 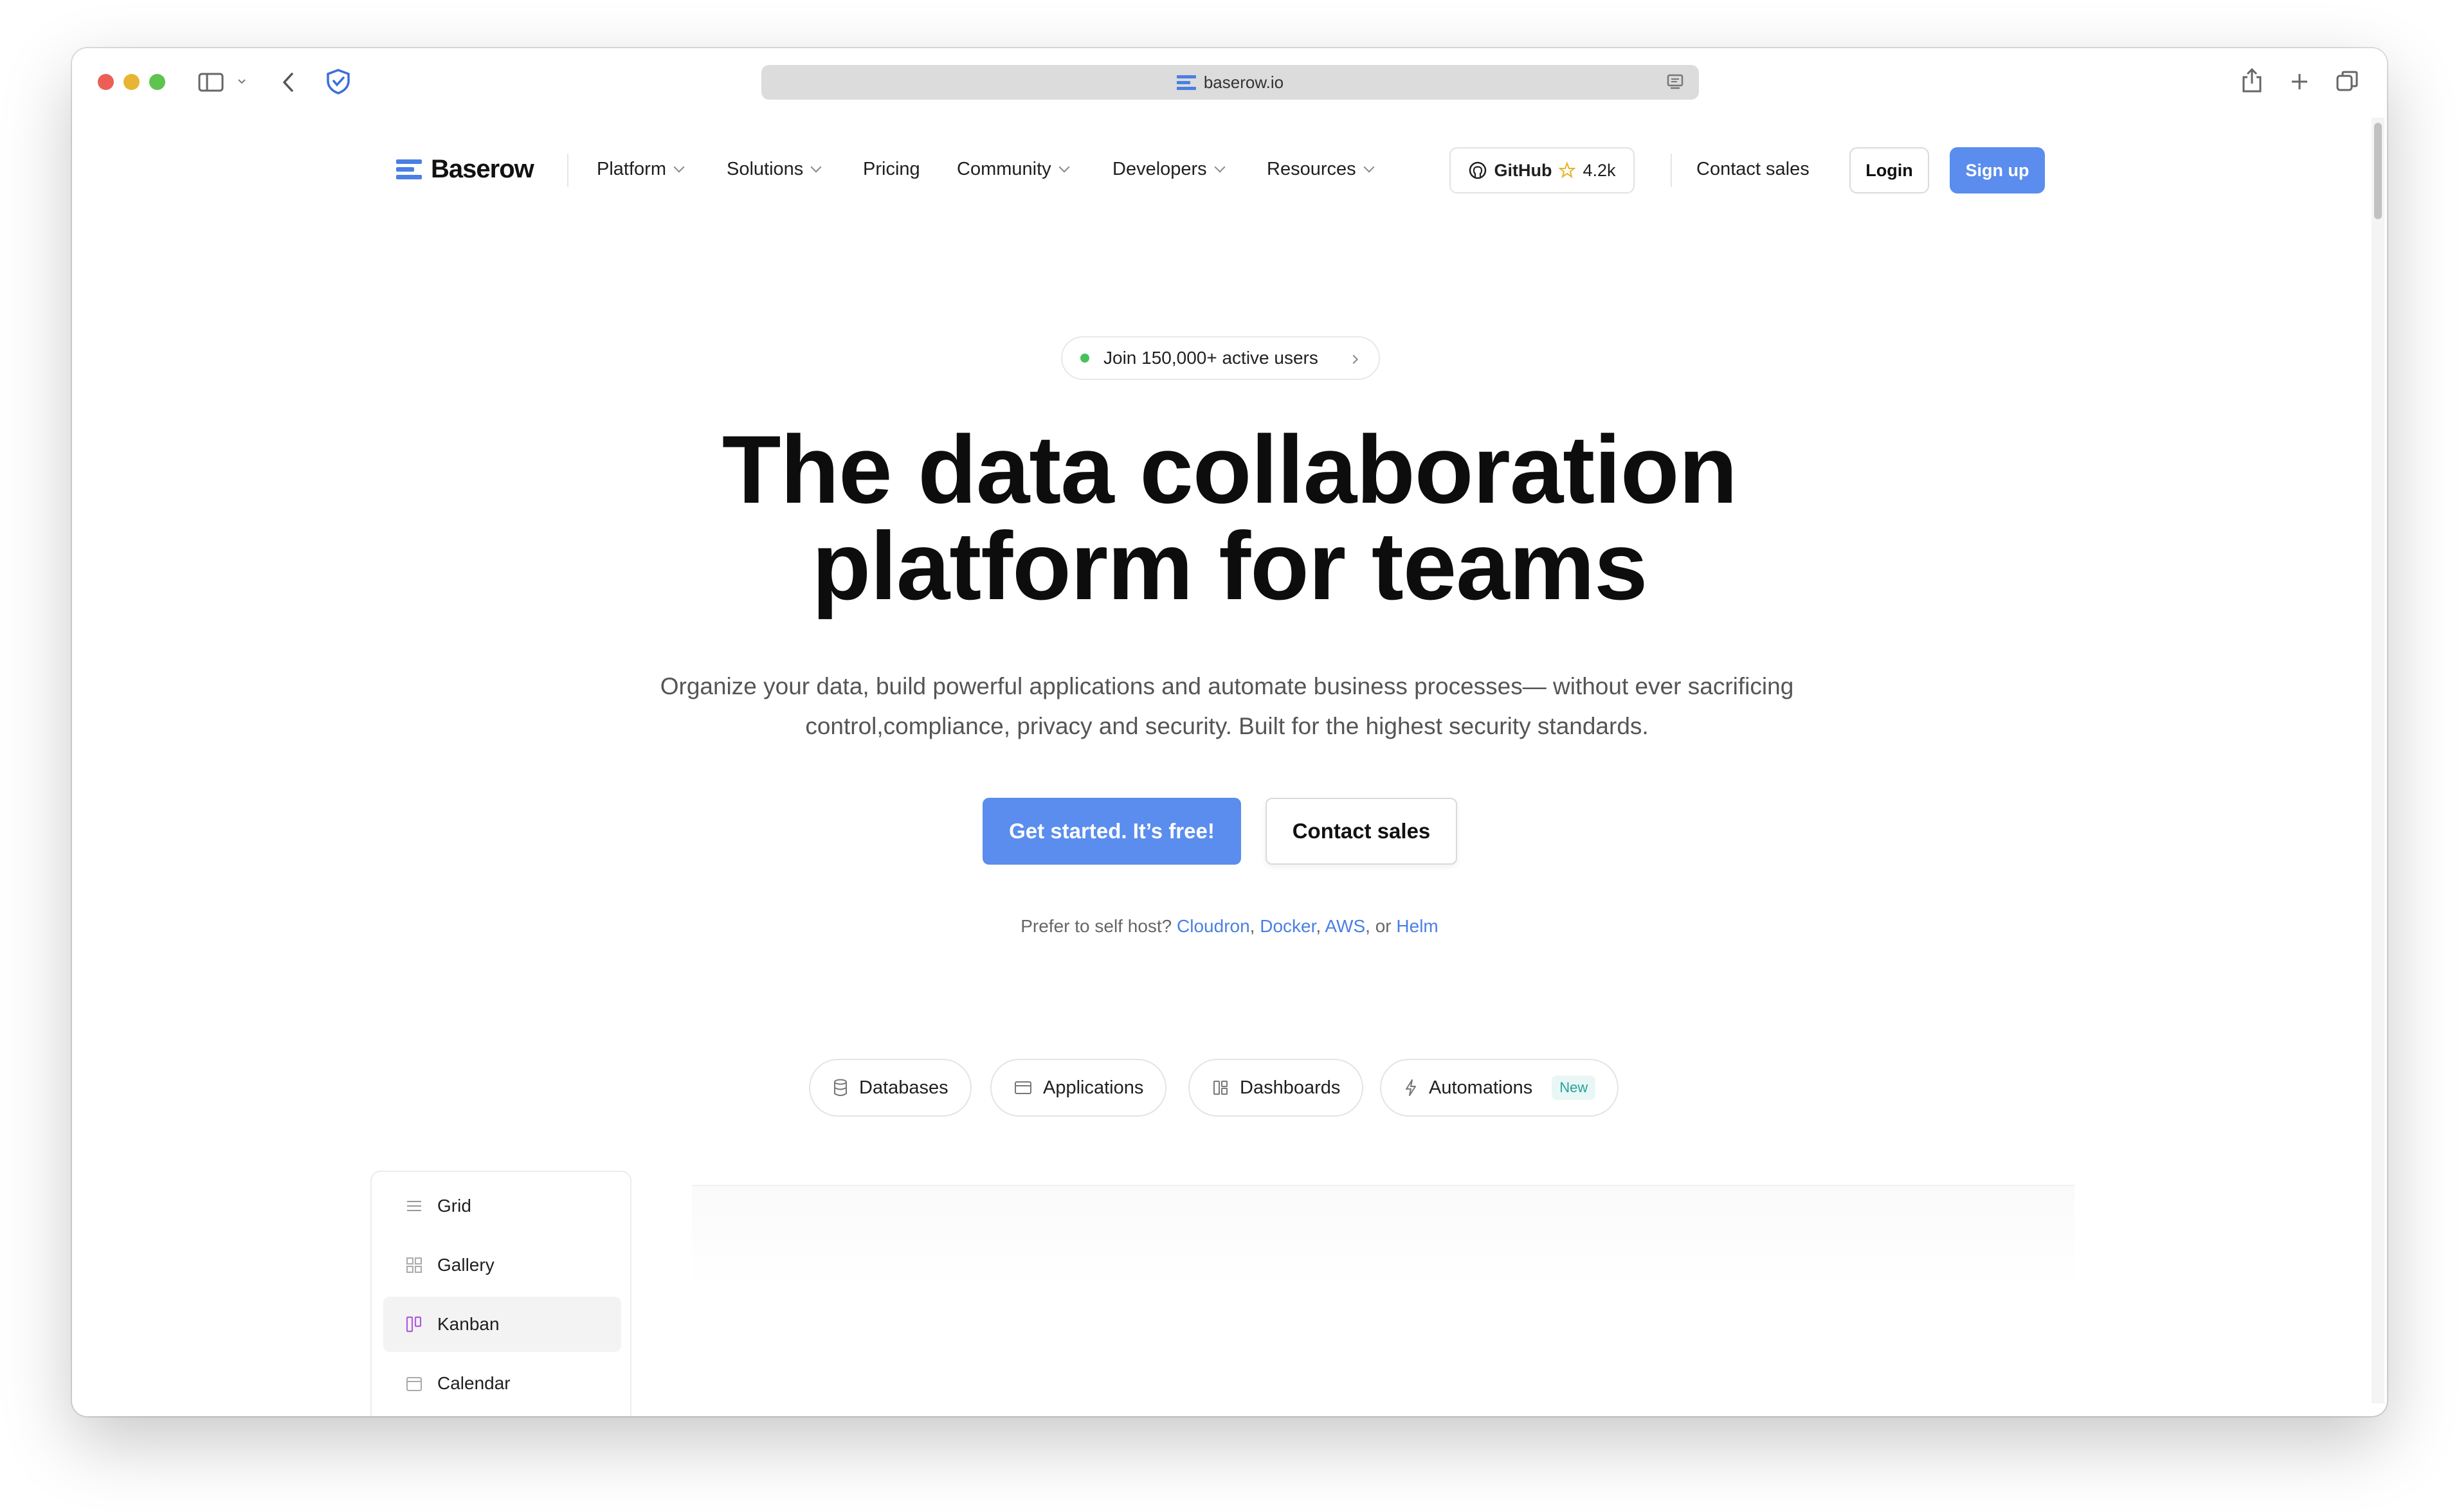 What do you see at coordinates (1004, 169) in the screenshot?
I see `nav-item-label: Community` at bounding box center [1004, 169].